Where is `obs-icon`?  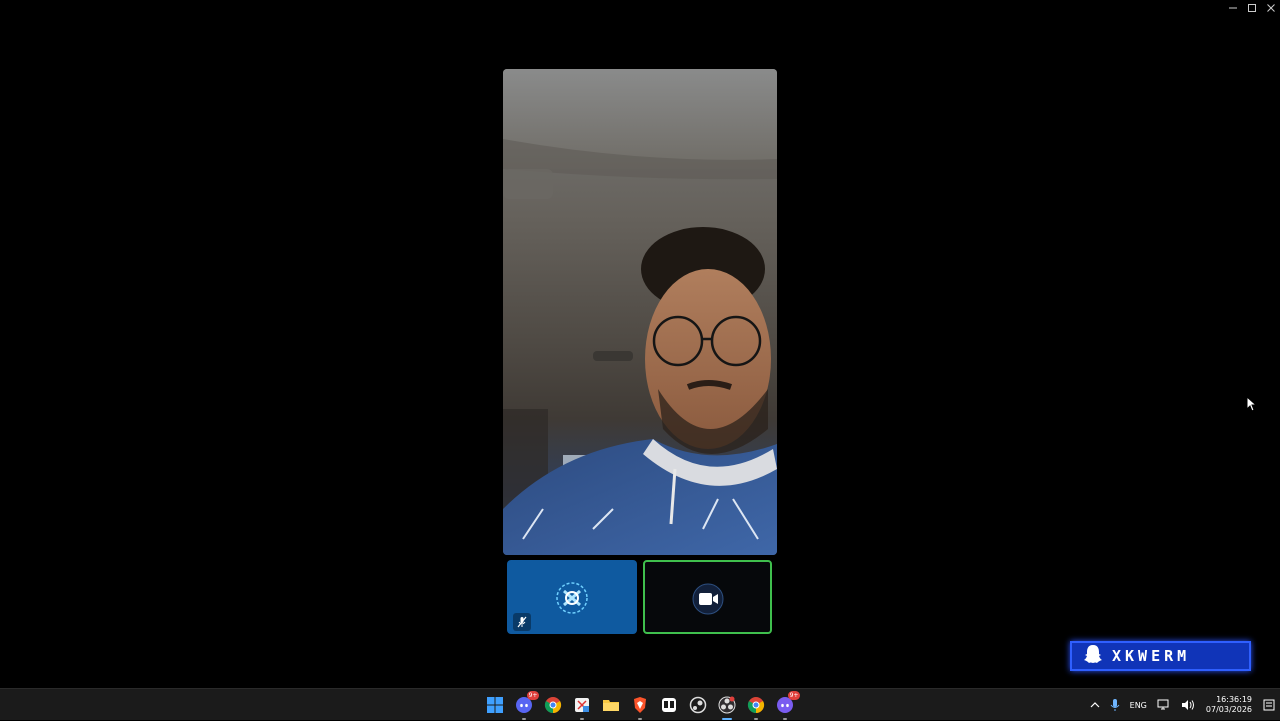
obs-icon is located at coordinates (727, 706).